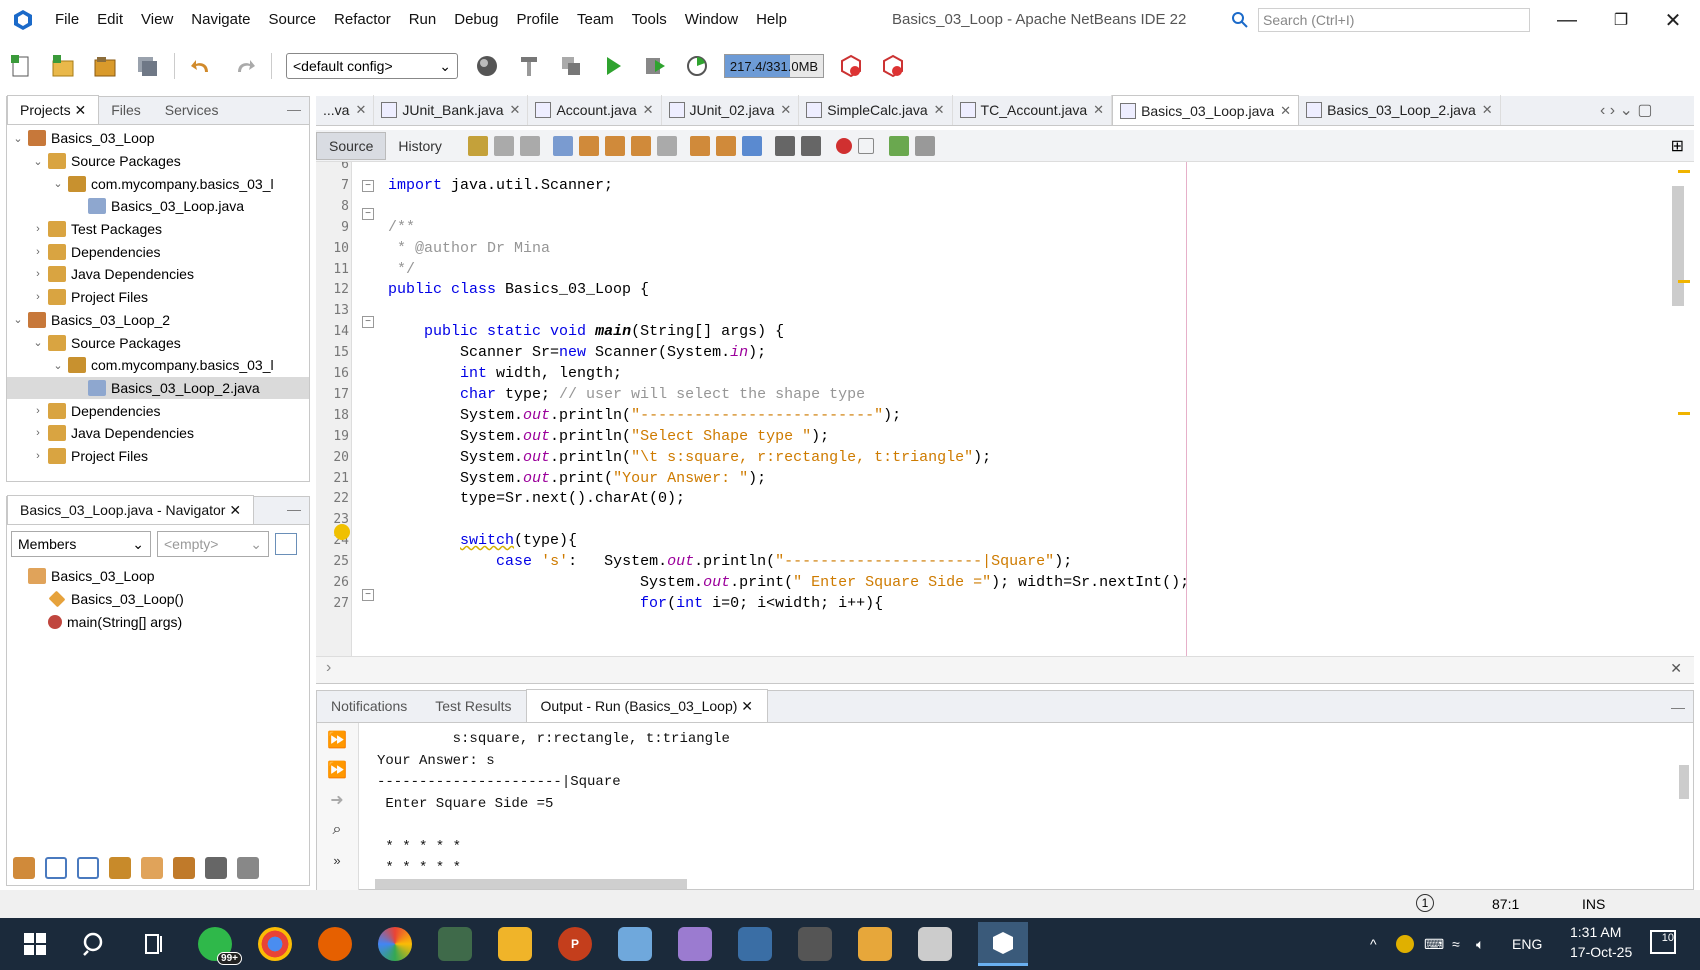  What do you see at coordinates (531, 884) in the screenshot?
I see `output-horizontal-scrollbar` at bounding box center [531, 884].